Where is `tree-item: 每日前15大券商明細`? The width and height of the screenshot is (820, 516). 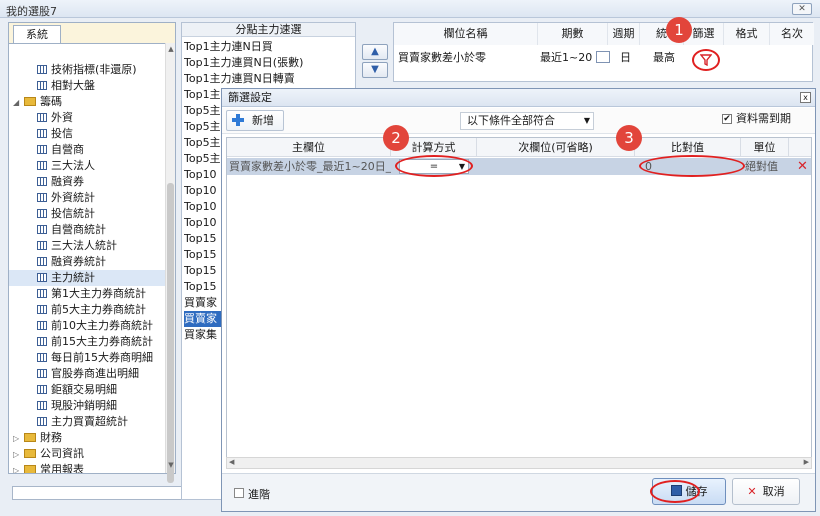 tree-item: 每日前15大券商明細 is located at coordinates (87, 358).